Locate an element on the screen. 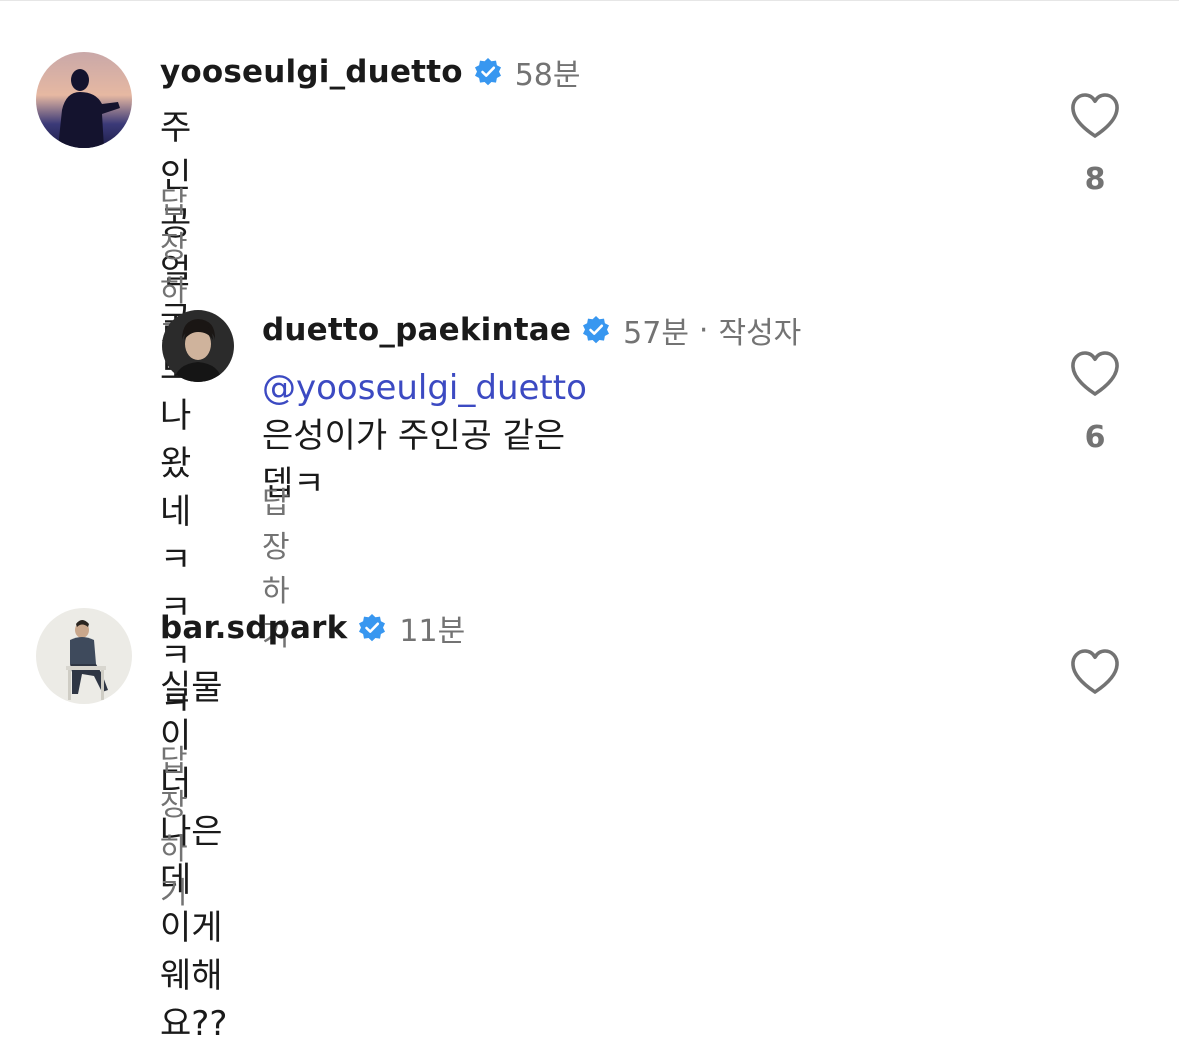  comment-text-line2: 뎁ㅋ is located at coordinates (293, 484).